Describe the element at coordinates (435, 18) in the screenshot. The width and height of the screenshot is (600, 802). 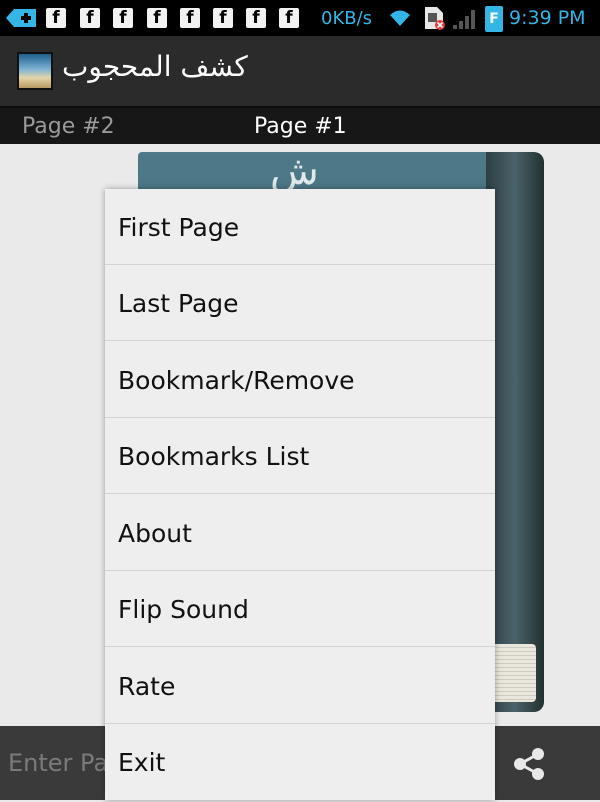
I see `no-sim-icon` at that location.